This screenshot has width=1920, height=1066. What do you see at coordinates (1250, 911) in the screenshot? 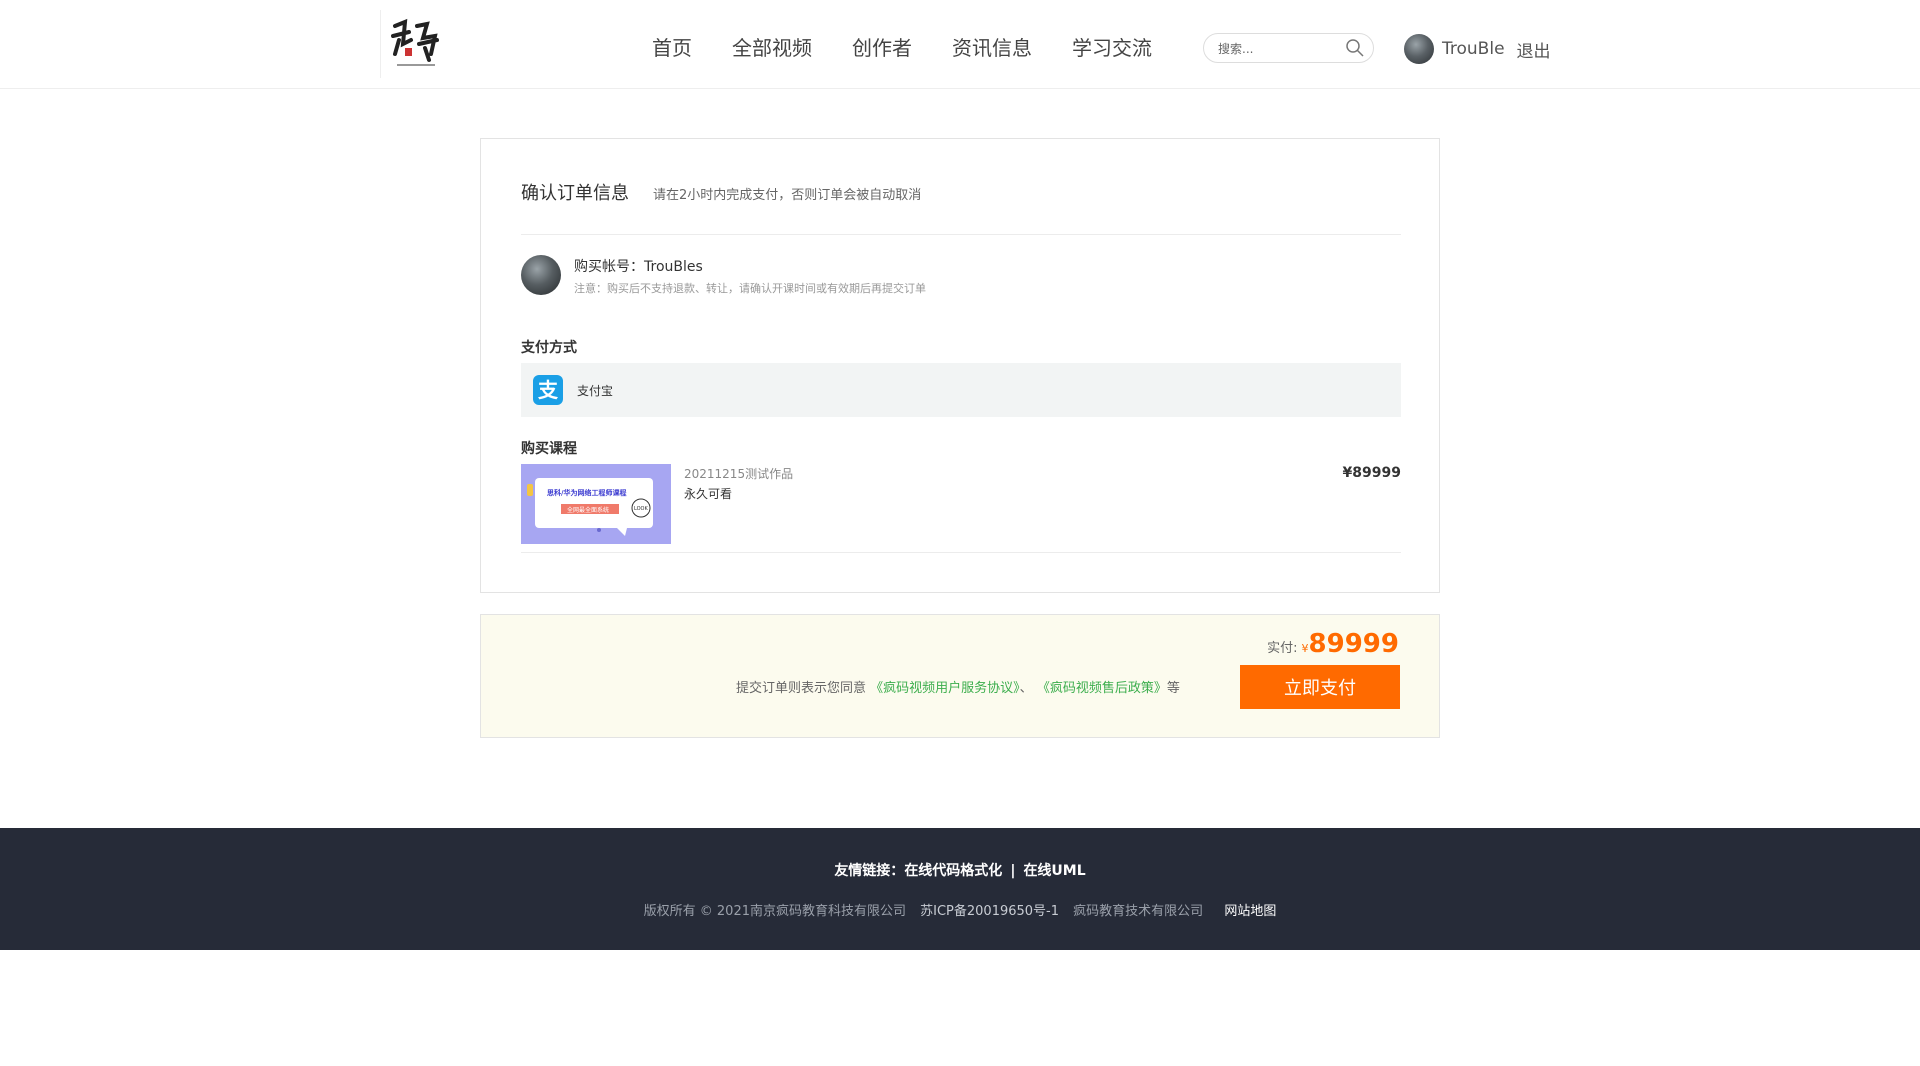
I see `sitemap-link: 网站地图` at bounding box center [1250, 911].